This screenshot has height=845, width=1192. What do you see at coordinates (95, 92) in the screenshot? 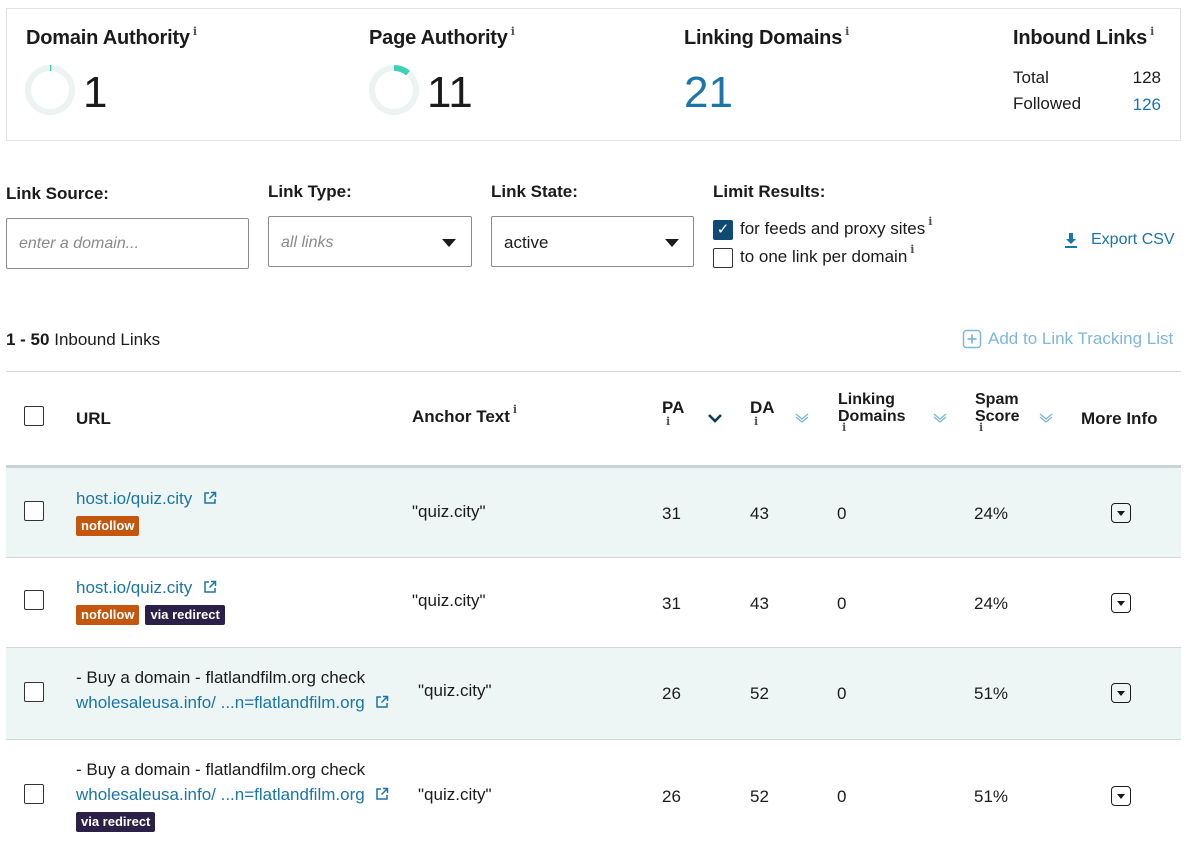
I see `domain-authority-value: 1` at bounding box center [95, 92].